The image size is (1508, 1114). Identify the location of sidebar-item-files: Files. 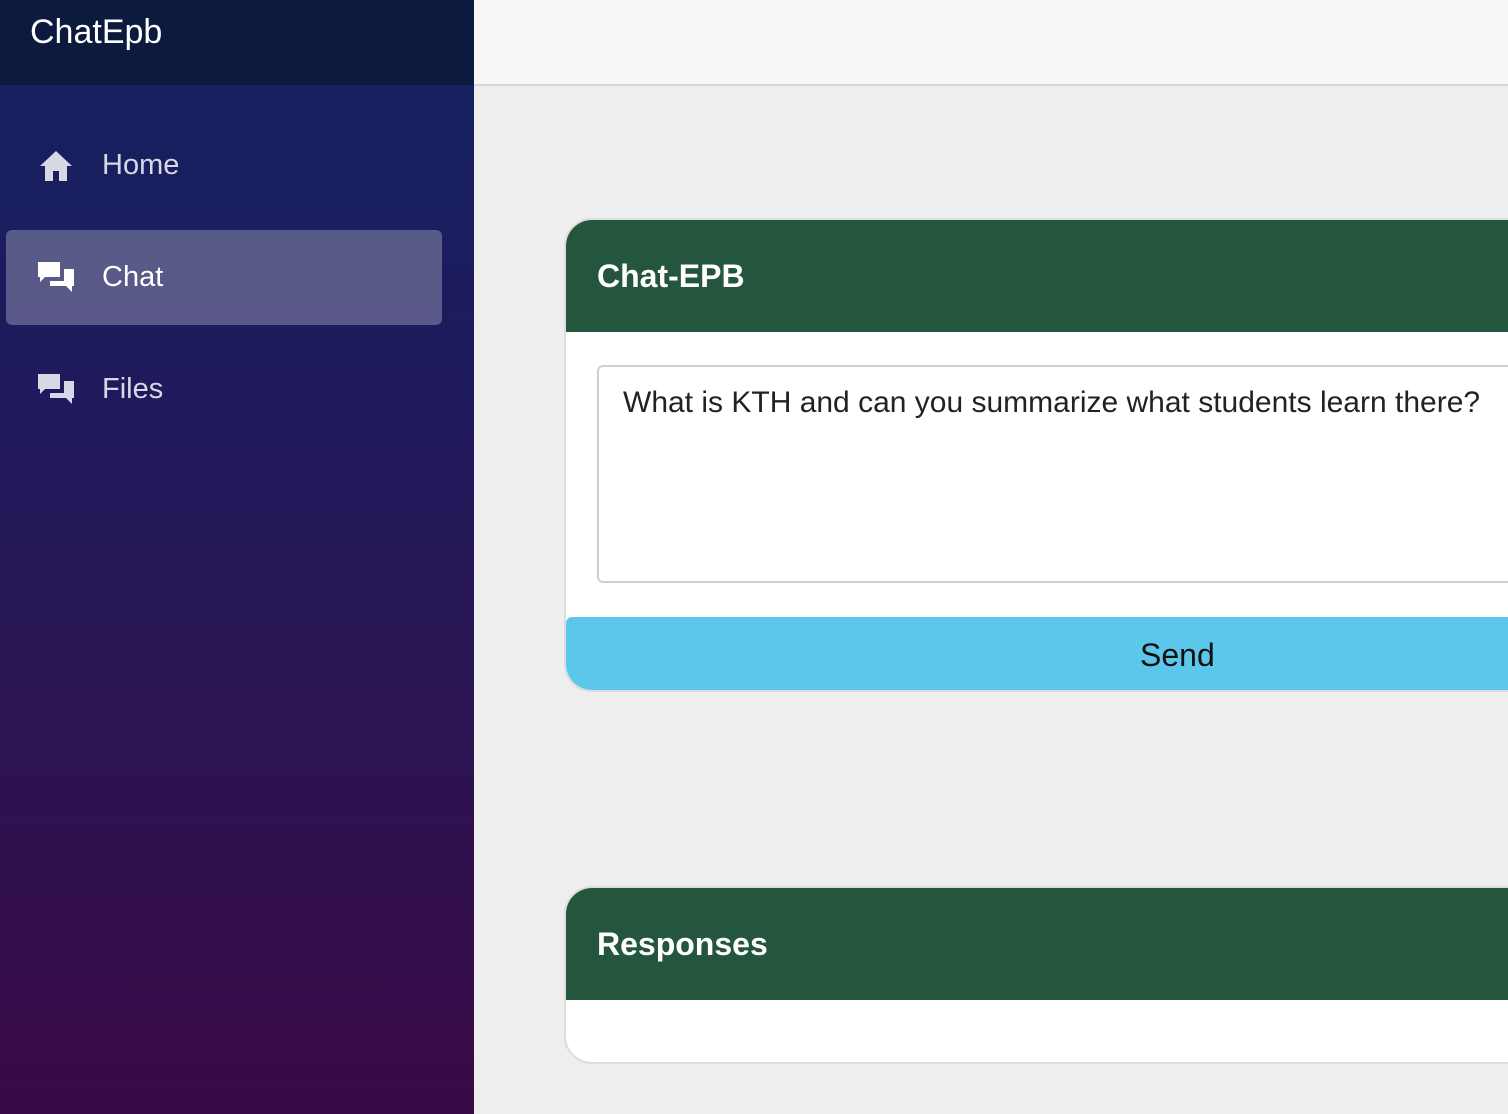
(224, 389).